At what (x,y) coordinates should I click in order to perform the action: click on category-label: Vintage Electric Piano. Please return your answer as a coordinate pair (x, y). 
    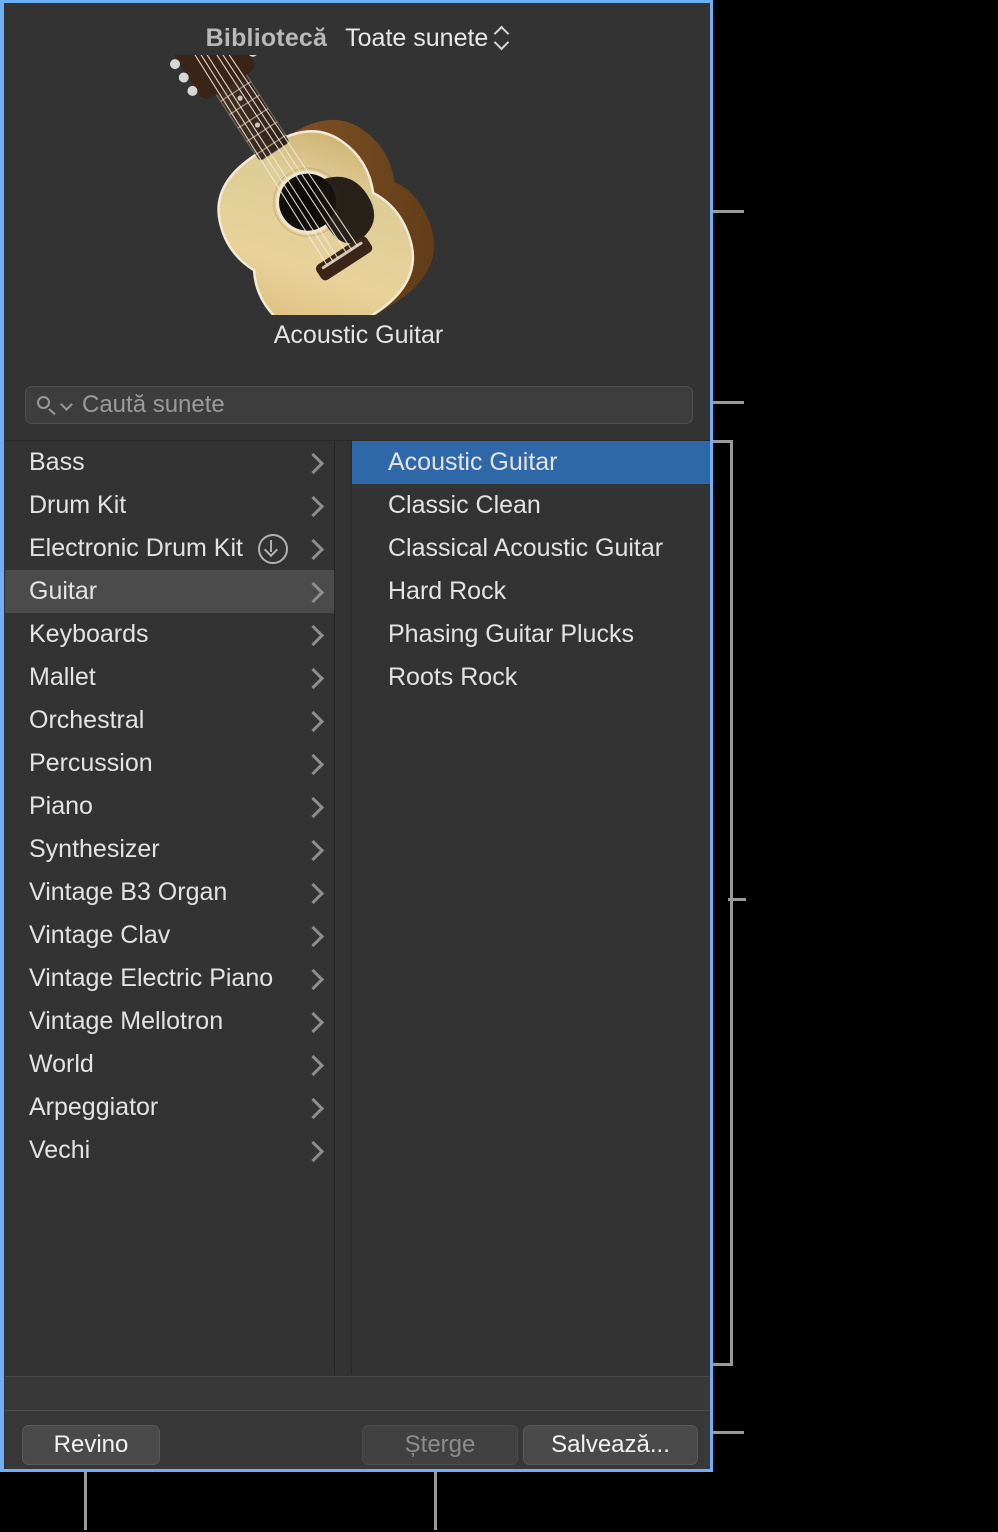
    Looking at the image, I should click on (151, 978).